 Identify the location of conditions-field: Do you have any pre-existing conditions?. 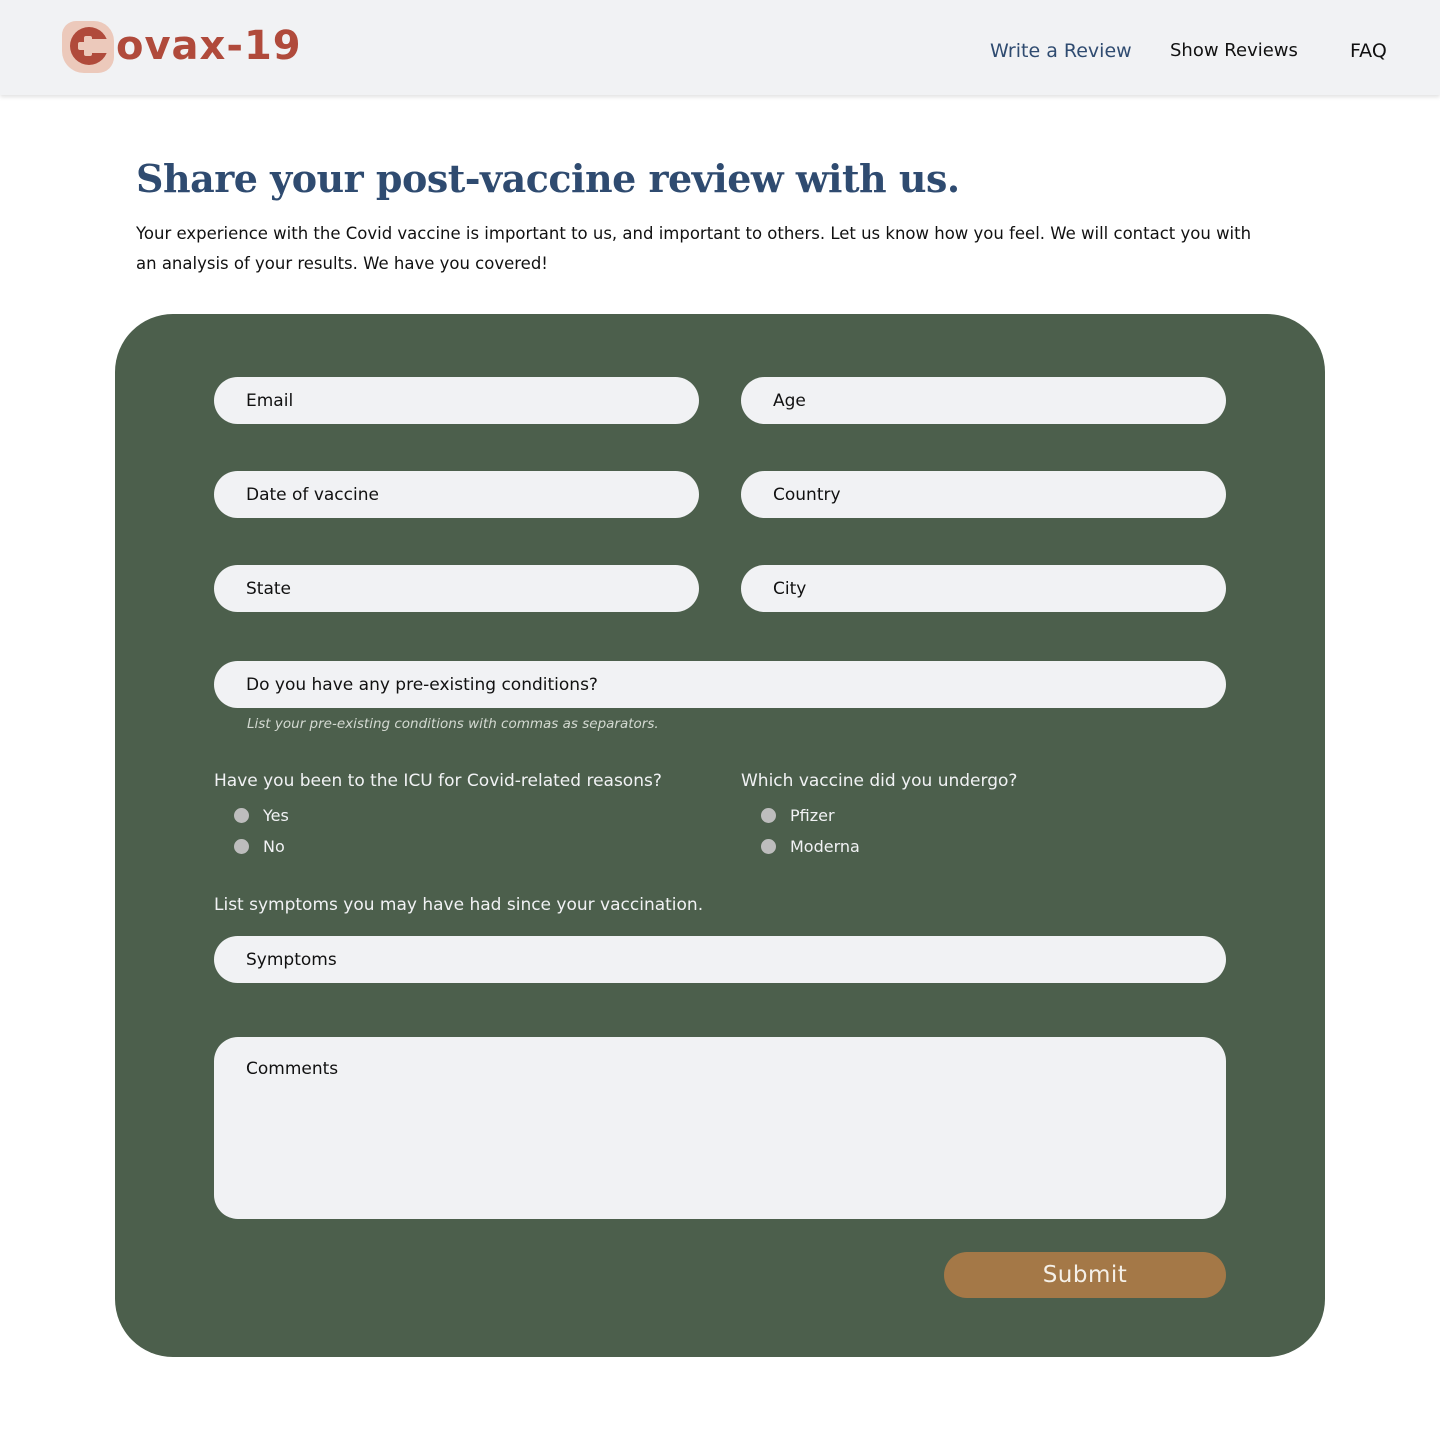
(720, 684).